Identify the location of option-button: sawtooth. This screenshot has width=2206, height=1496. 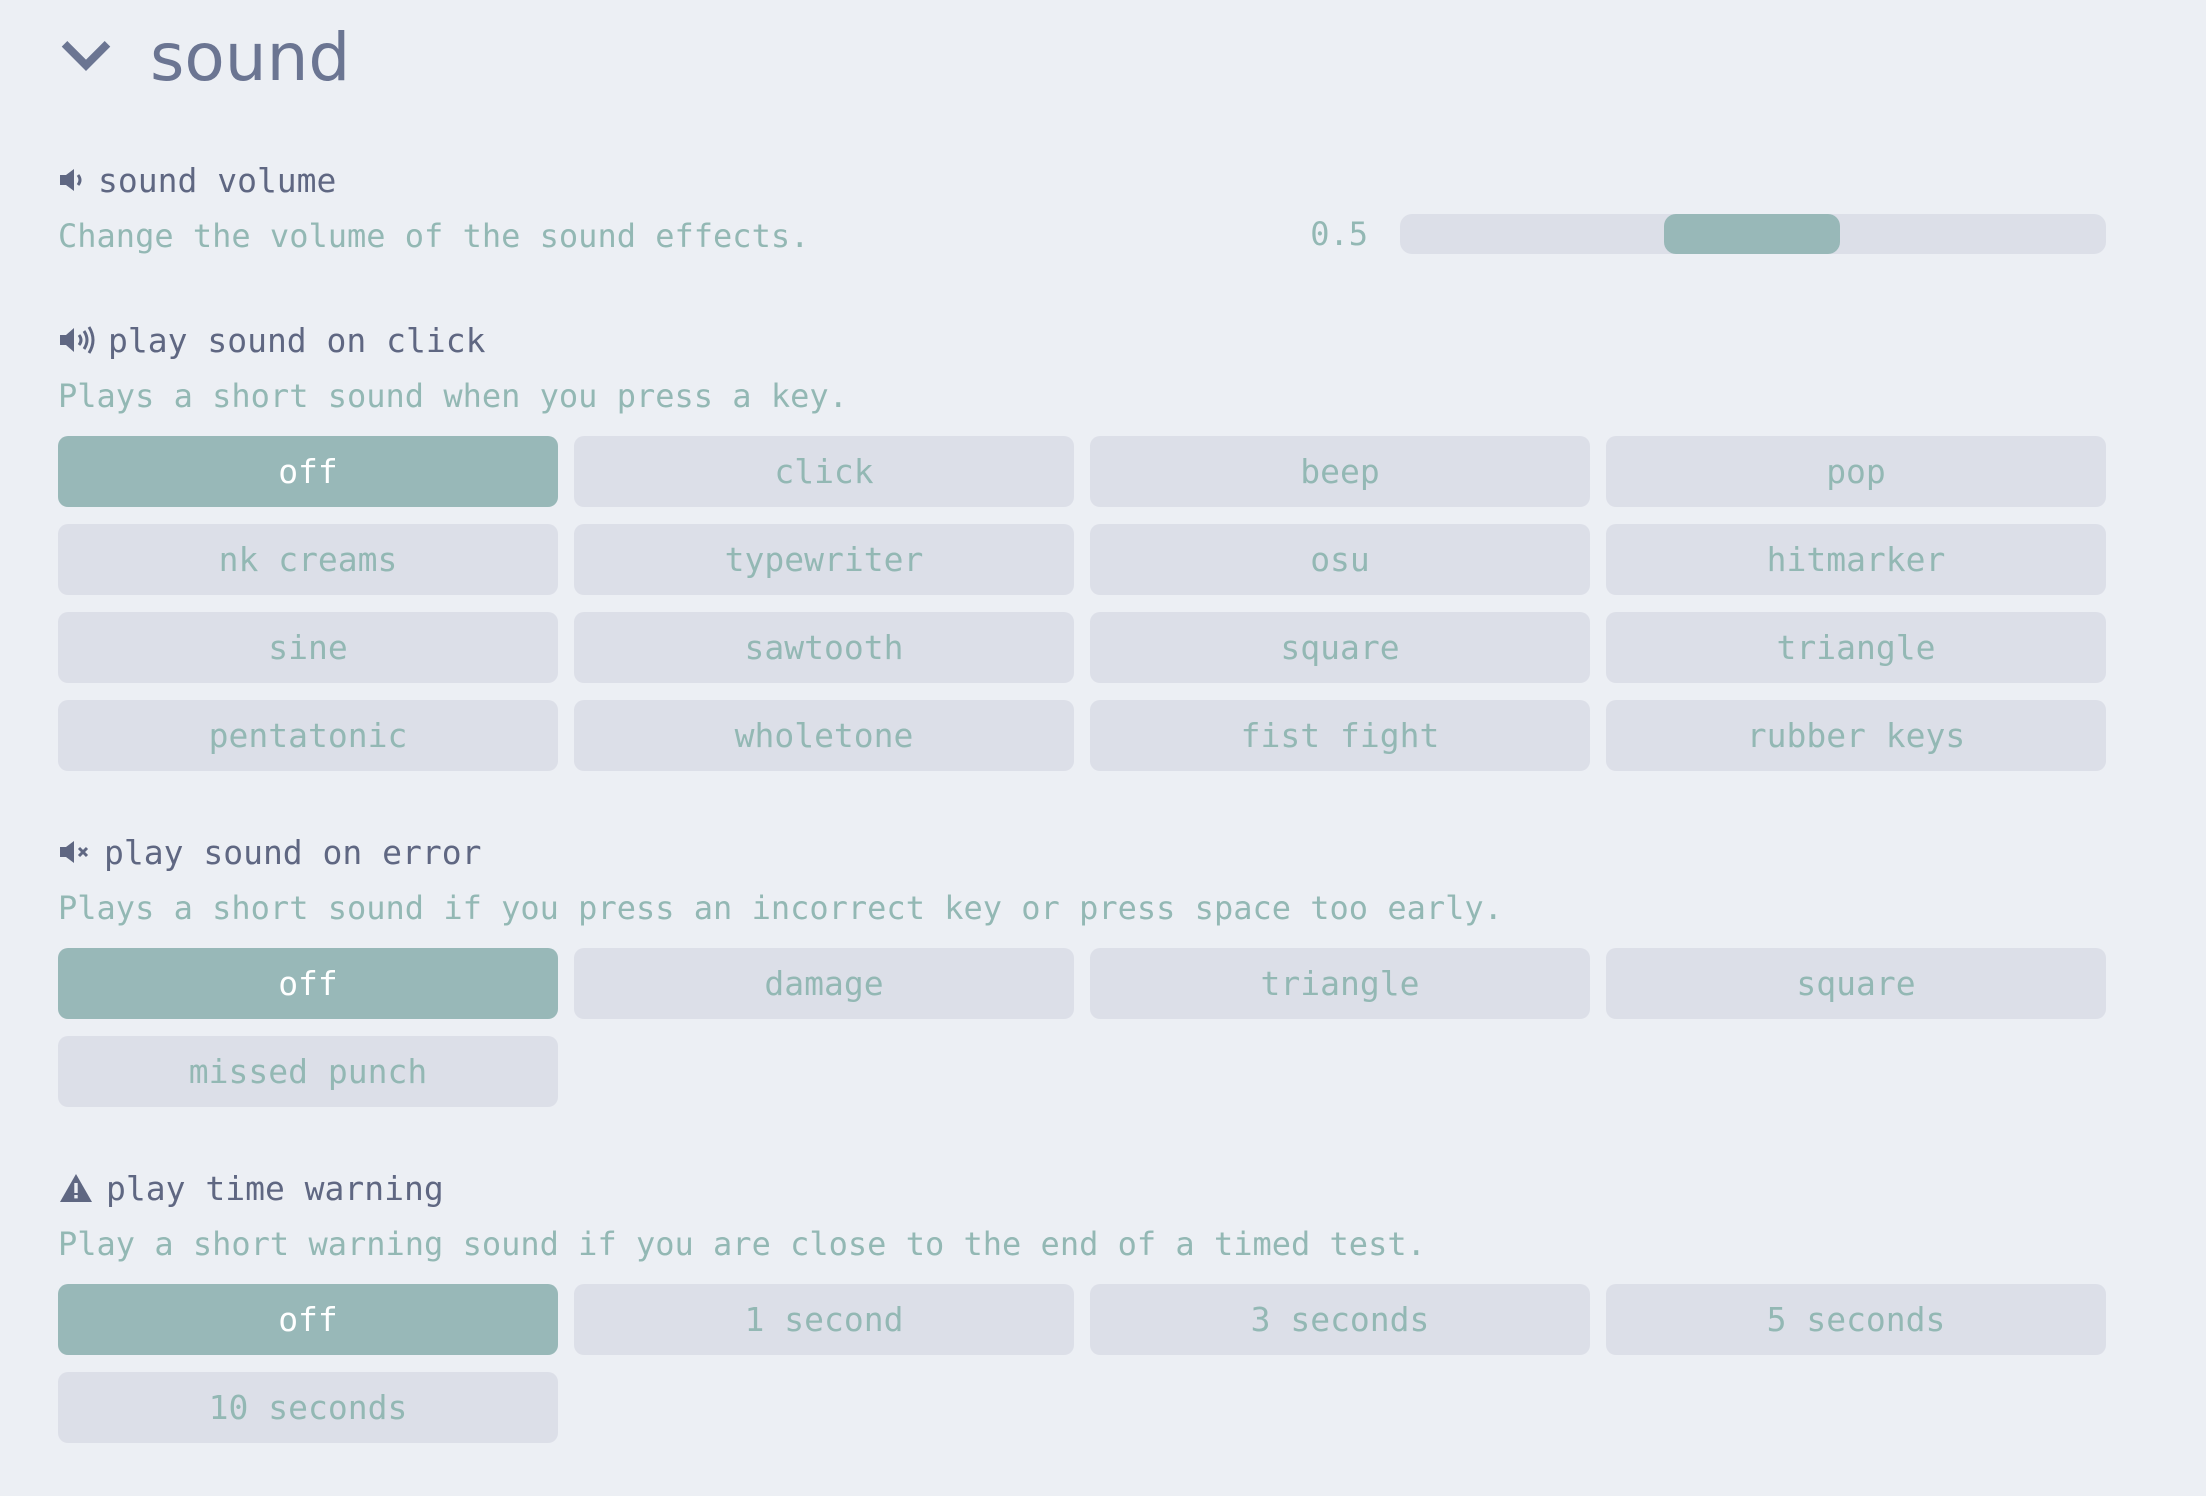
(824, 647).